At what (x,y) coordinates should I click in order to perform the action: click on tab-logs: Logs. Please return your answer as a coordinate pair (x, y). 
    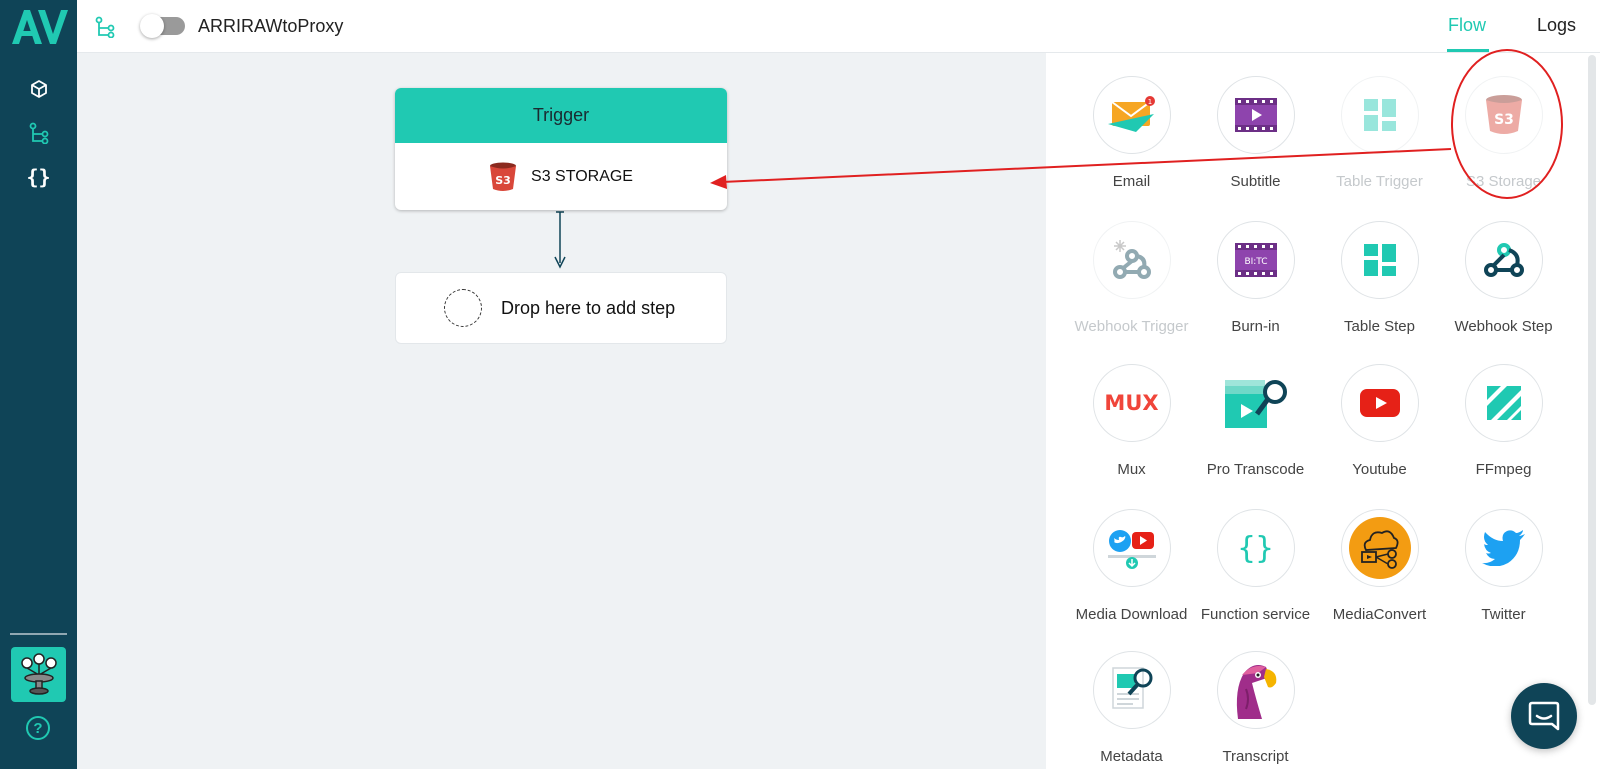
    Looking at the image, I should click on (1556, 25).